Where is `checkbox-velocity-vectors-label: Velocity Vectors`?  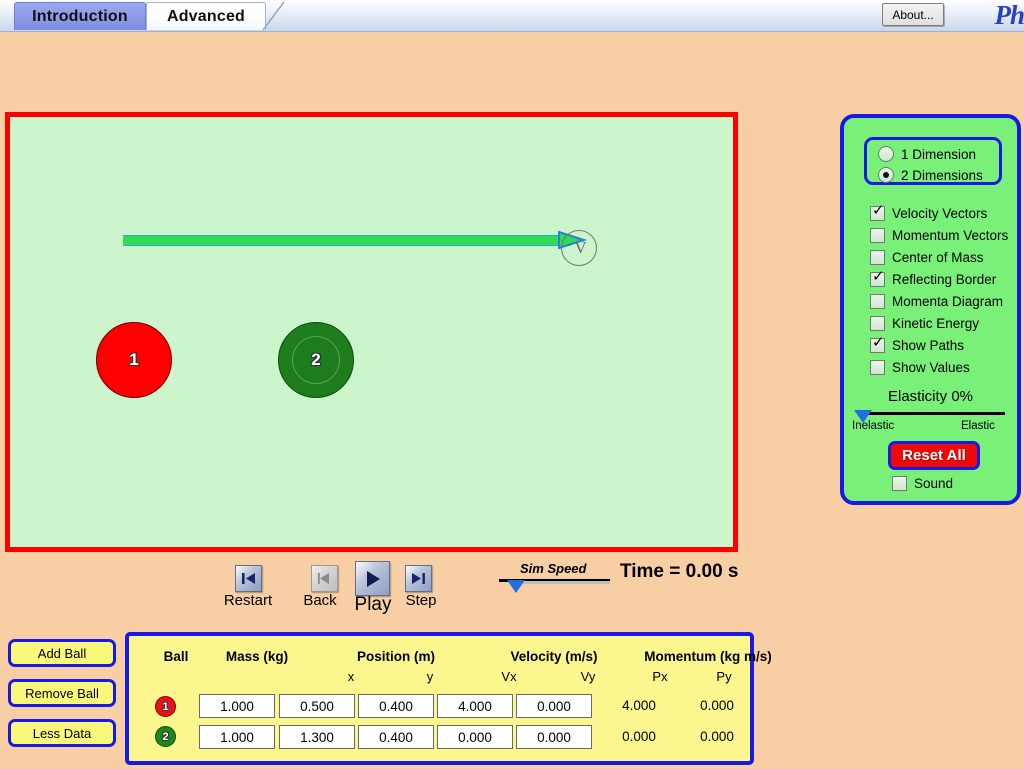 checkbox-velocity-vectors-label: Velocity Vectors is located at coordinates (940, 213).